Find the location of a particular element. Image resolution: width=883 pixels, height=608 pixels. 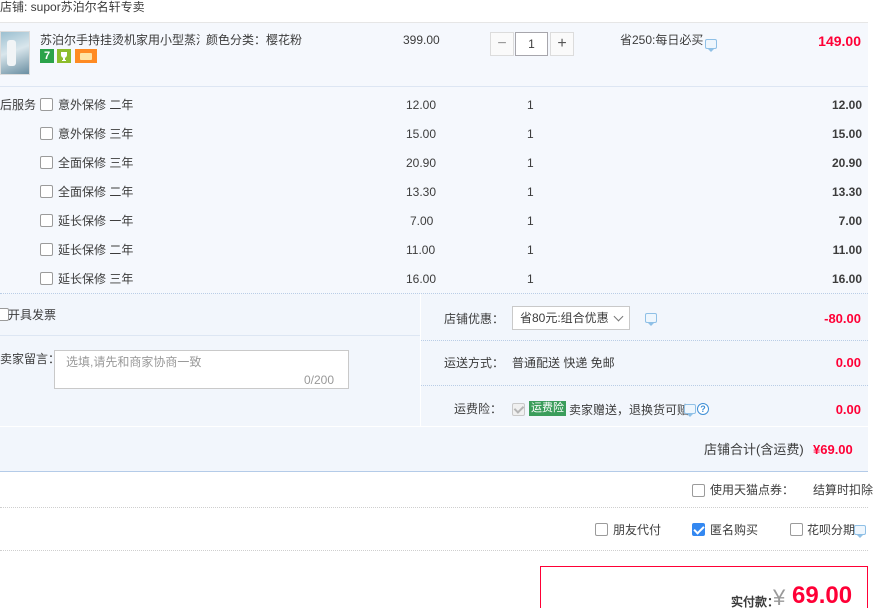

freight-insurance-amount: 0.00 is located at coordinates (848, 409).